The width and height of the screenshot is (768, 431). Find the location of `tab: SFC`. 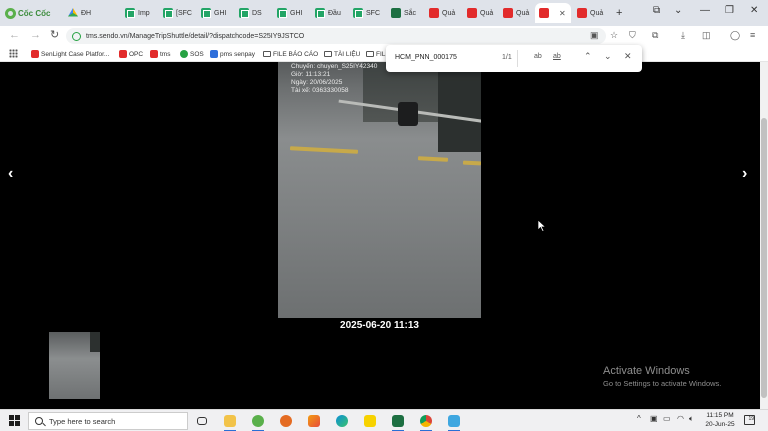

tab: SFC is located at coordinates (368, 13).